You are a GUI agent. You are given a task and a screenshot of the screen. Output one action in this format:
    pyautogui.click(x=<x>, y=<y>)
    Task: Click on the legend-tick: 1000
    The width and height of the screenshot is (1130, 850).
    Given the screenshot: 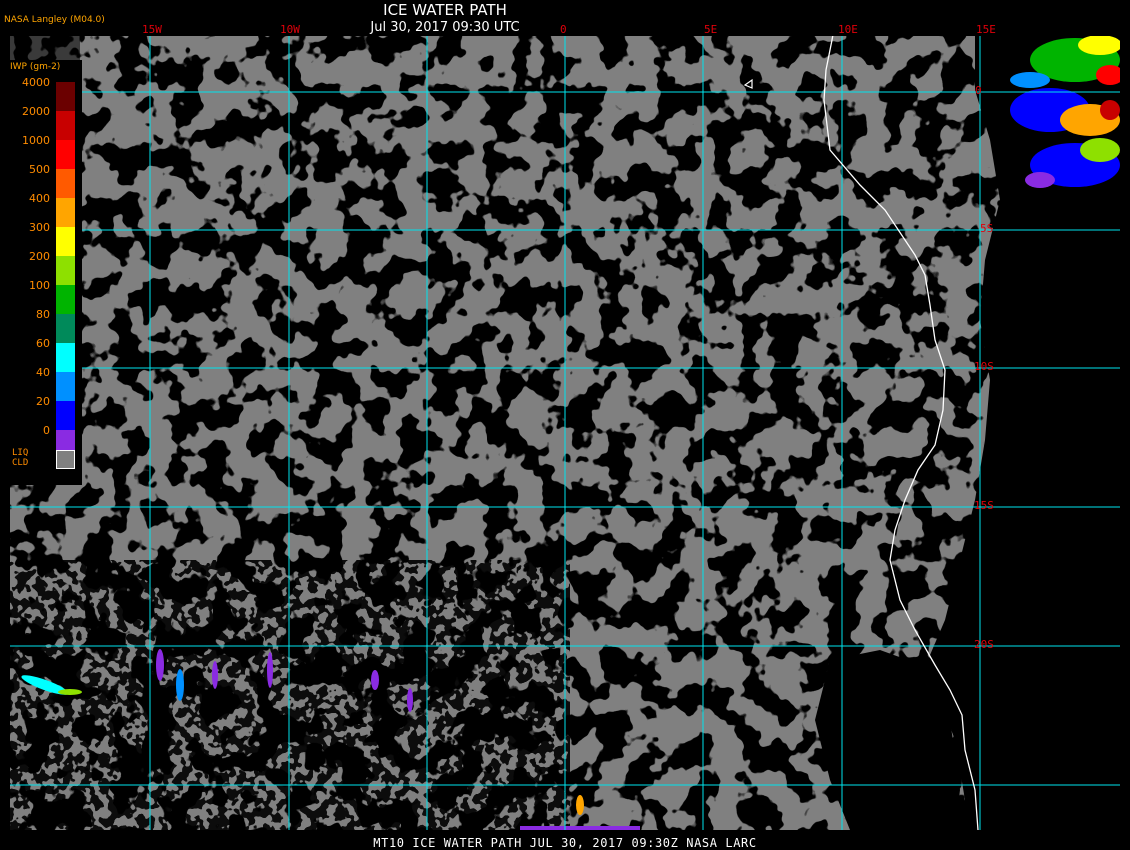 What is the action you would take?
    pyautogui.click(x=36, y=140)
    